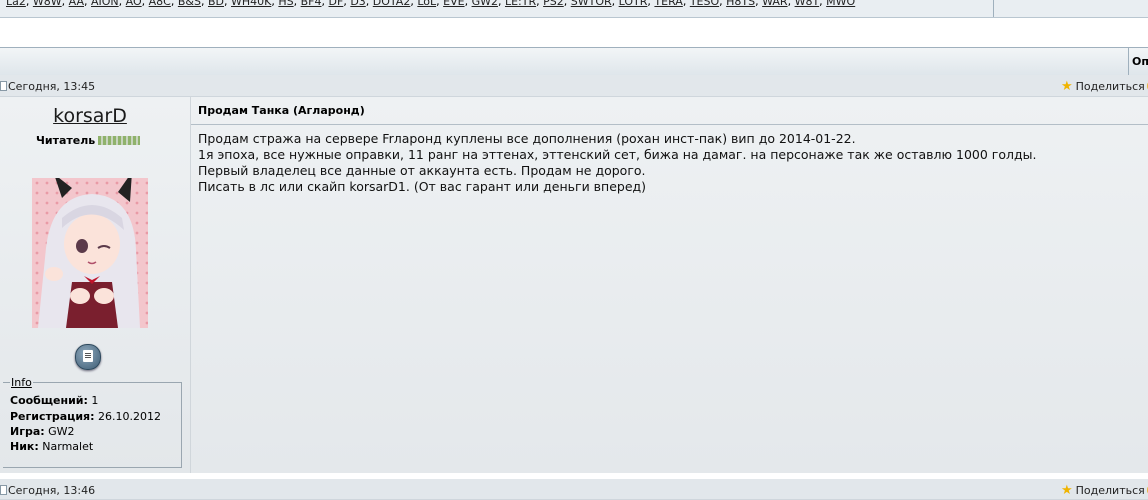  What do you see at coordinates (840, 4) in the screenshot?
I see `nav-link-mwo: MWO` at bounding box center [840, 4].